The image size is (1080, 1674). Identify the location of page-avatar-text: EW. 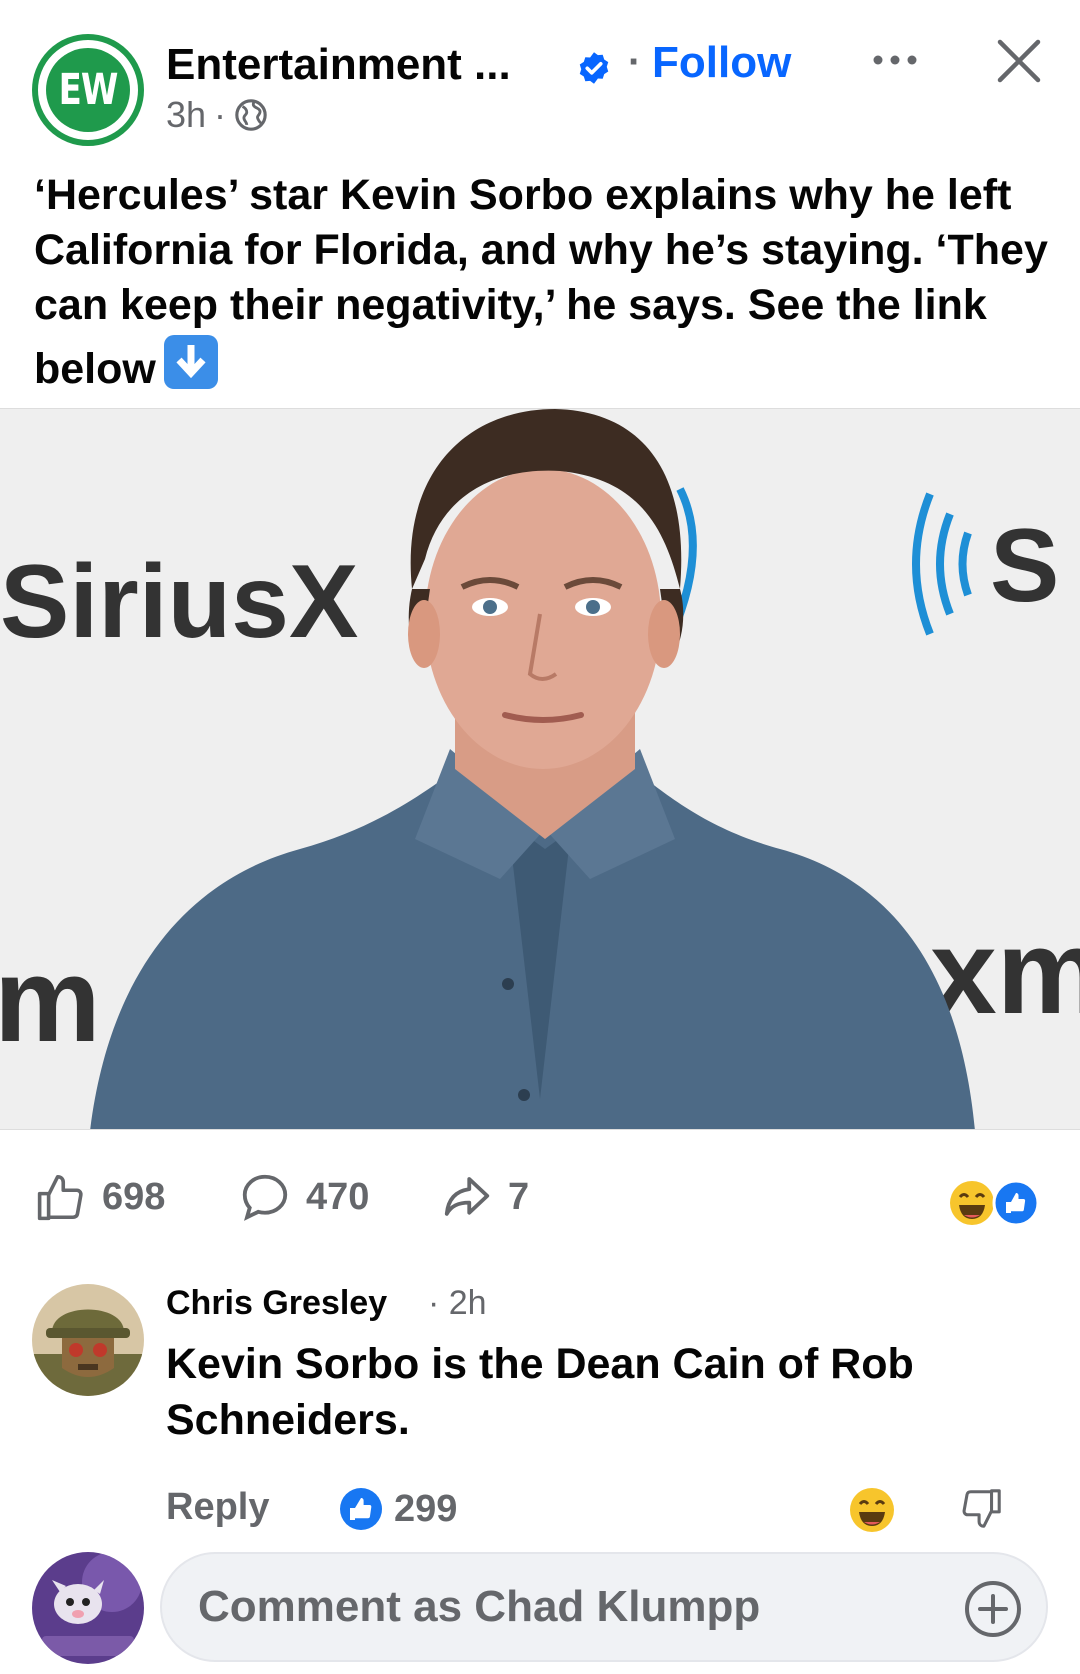
(88, 90).